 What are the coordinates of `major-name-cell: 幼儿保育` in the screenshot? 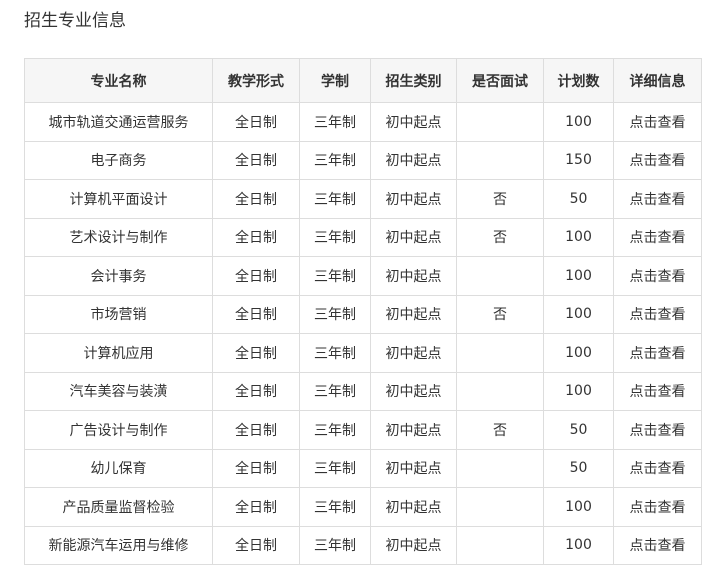 It's located at (118, 468).